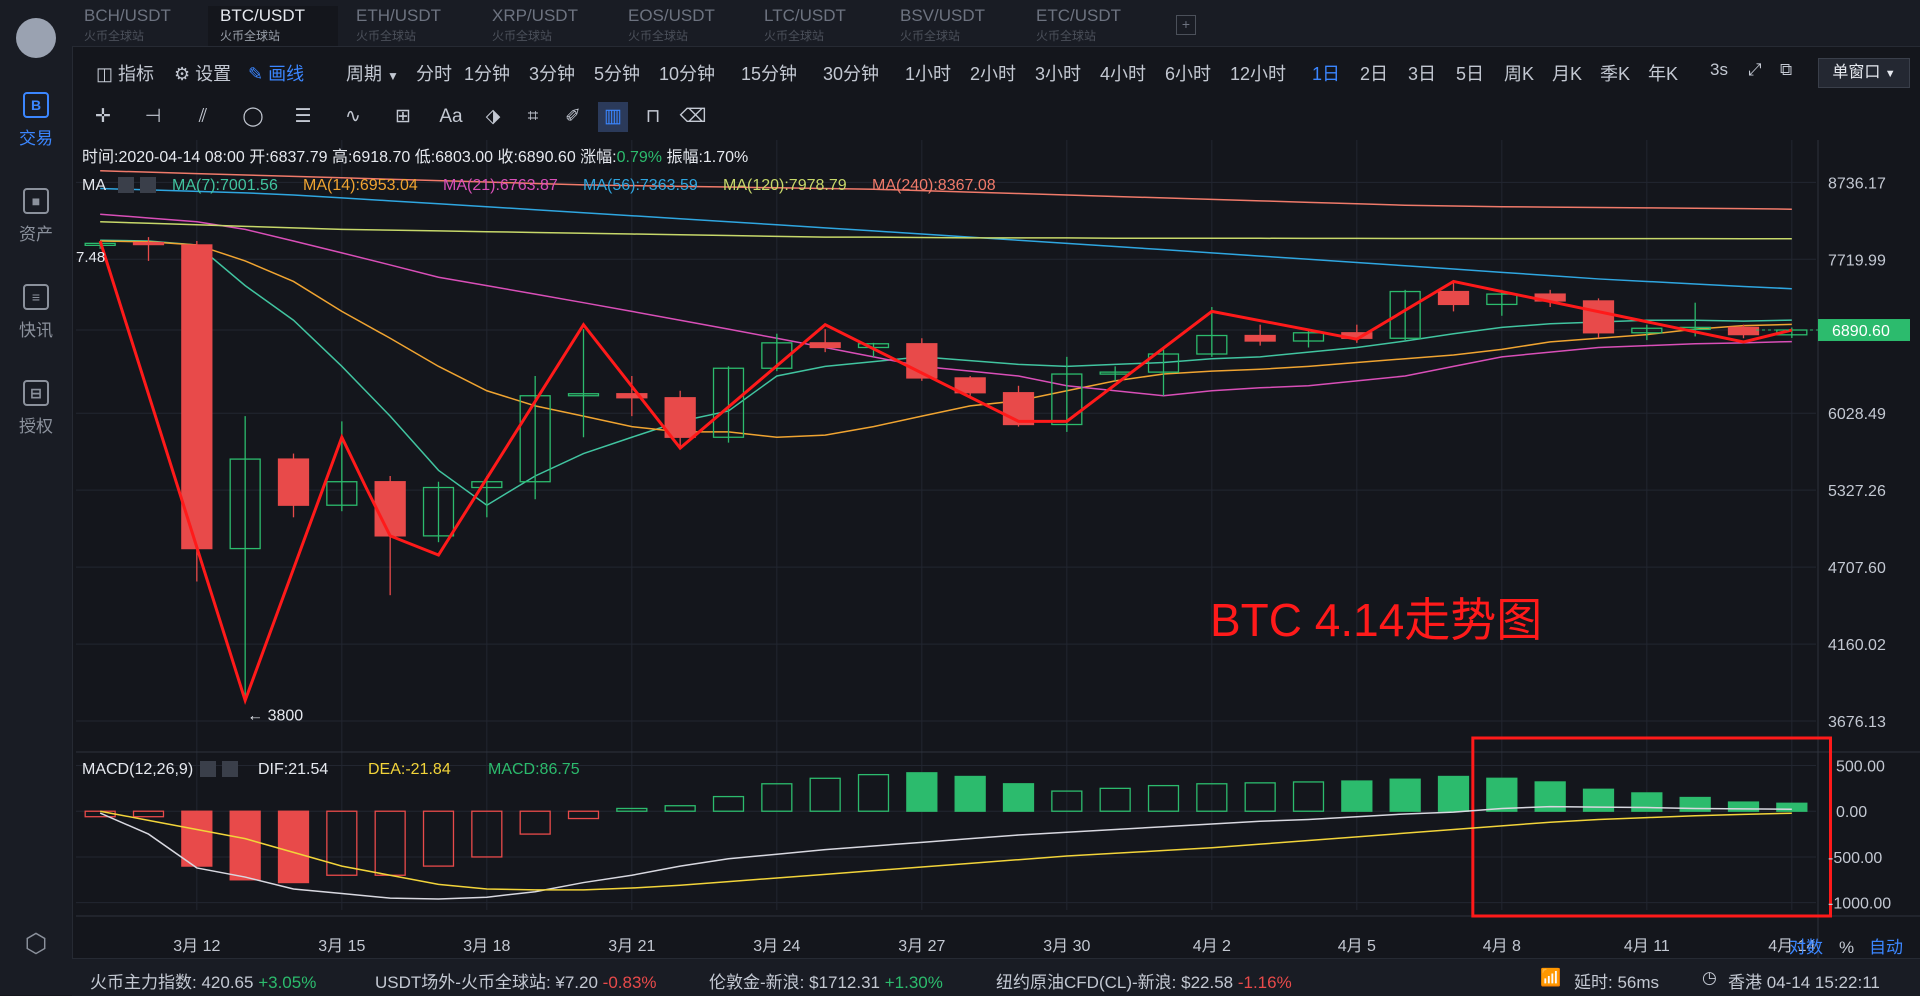 The image size is (1920, 996). What do you see at coordinates (1755, 70) in the screenshot?
I see `fullscreen-icon: ⤢` at bounding box center [1755, 70].